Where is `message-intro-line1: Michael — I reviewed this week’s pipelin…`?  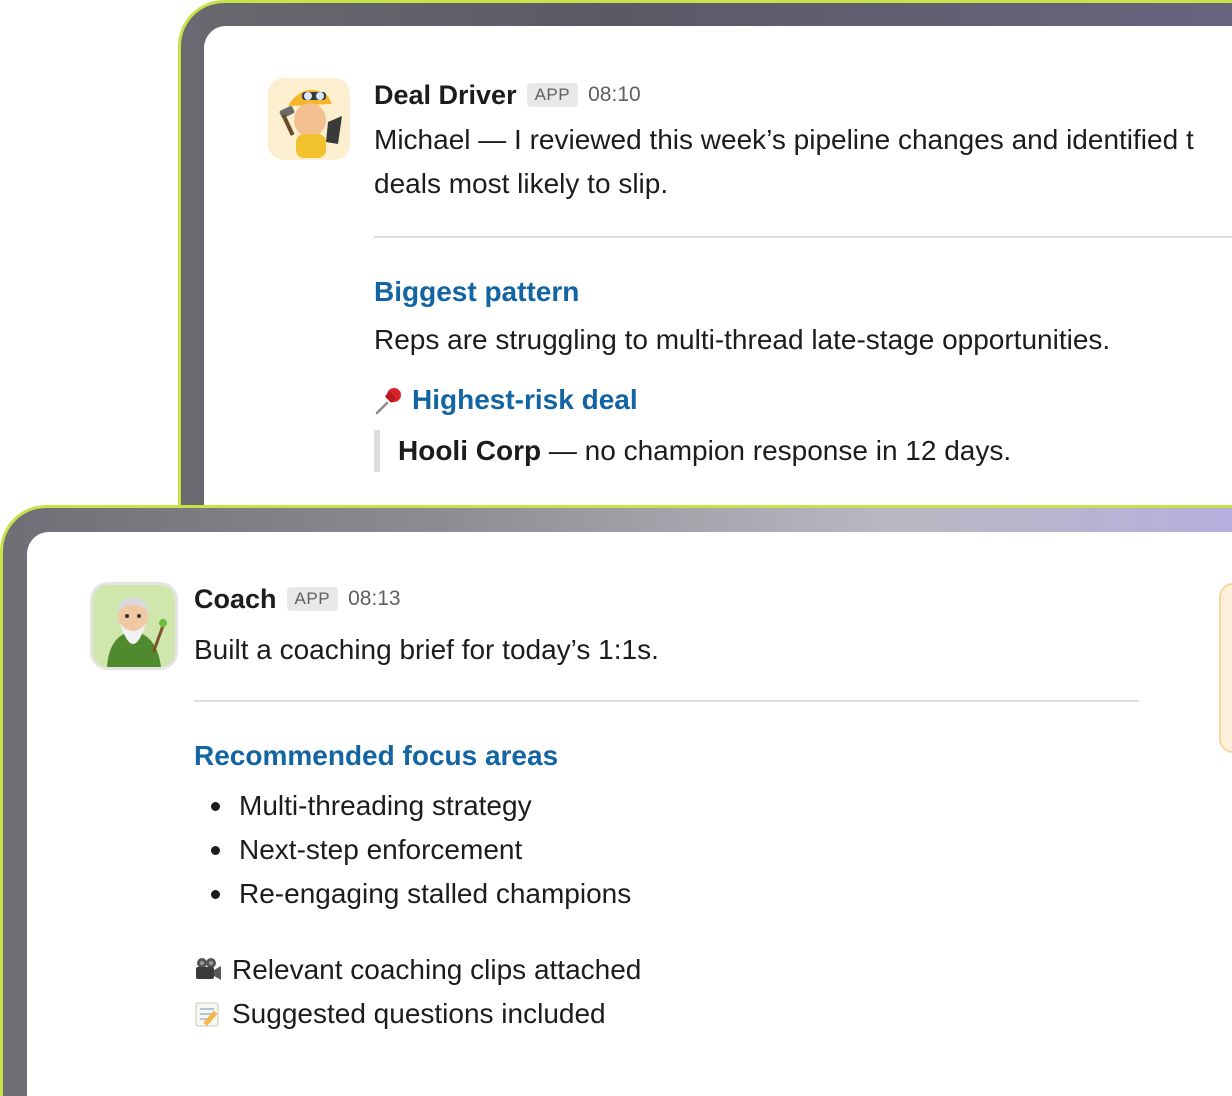 message-intro-line1: Michael — I reviewed this week’s pipelin… is located at coordinates (784, 139).